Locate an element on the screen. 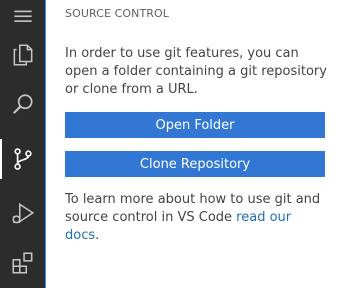 This screenshot has height=288, width=342. clone-repository-button: Clone Repository is located at coordinates (195, 164).